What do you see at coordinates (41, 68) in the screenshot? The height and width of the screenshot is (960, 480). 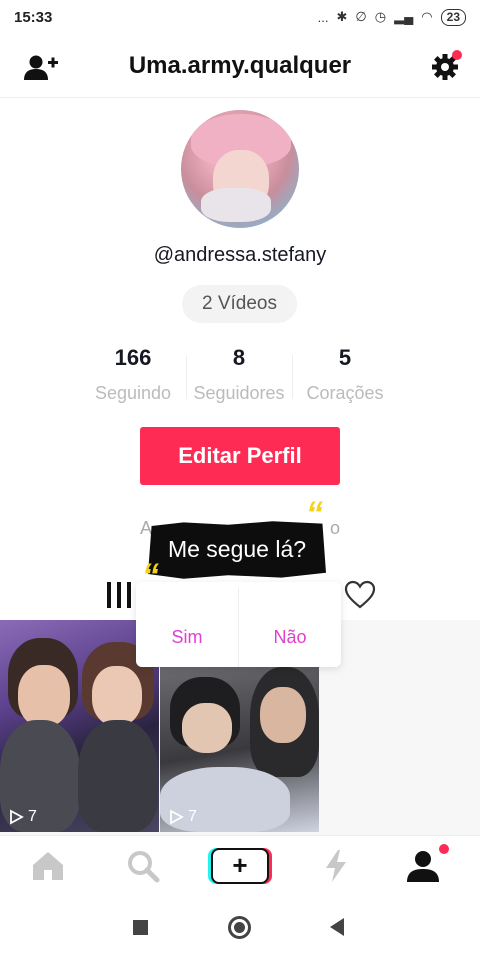 I see `add-user-icon` at bounding box center [41, 68].